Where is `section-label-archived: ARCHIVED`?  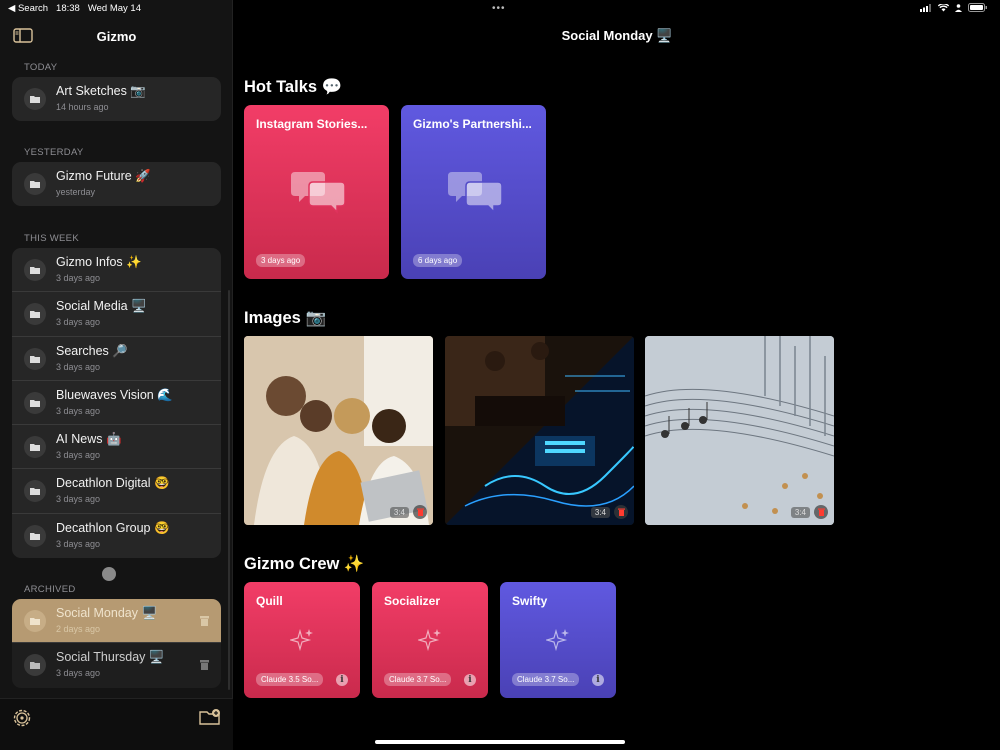
section-label-archived: ARCHIVED is located at coordinates (50, 589).